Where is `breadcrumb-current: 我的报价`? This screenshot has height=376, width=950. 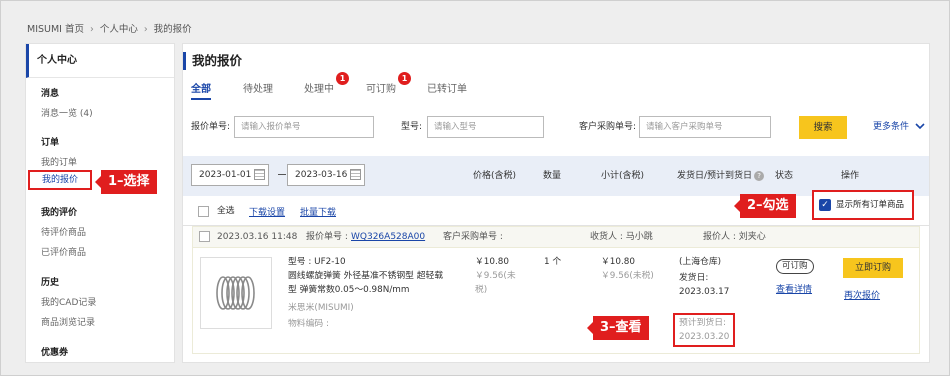 breadcrumb-current: 我的报价 is located at coordinates (172, 29).